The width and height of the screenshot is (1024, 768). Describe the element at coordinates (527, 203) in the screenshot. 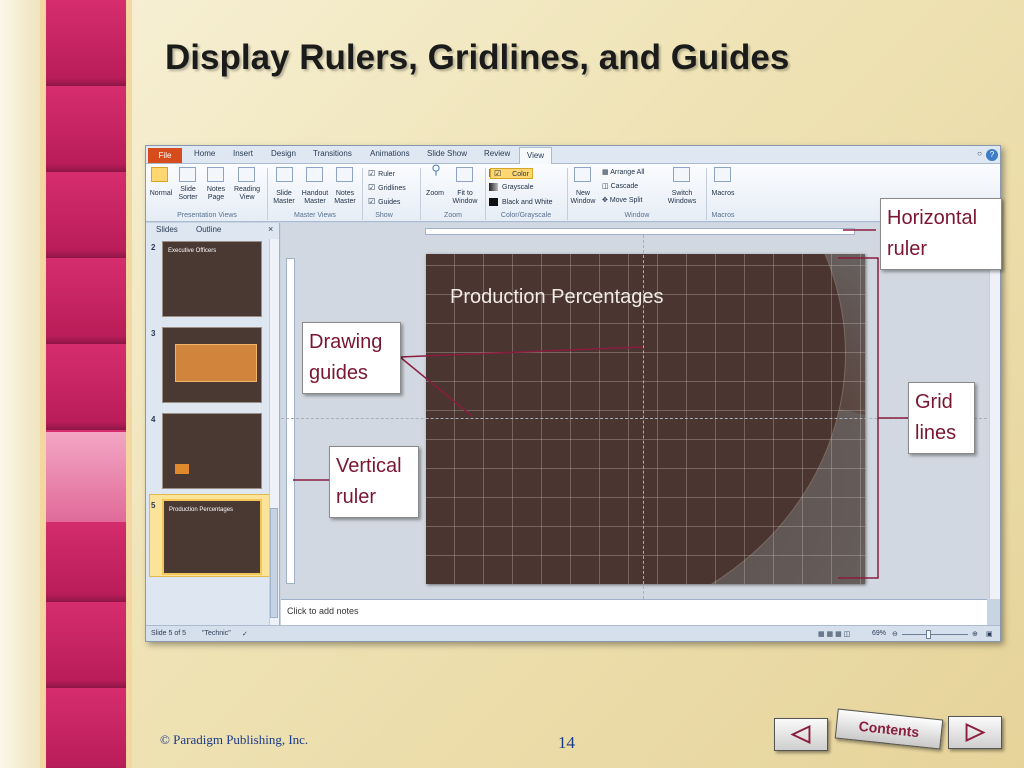

I see `black-and-white-button: Black and White` at that location.